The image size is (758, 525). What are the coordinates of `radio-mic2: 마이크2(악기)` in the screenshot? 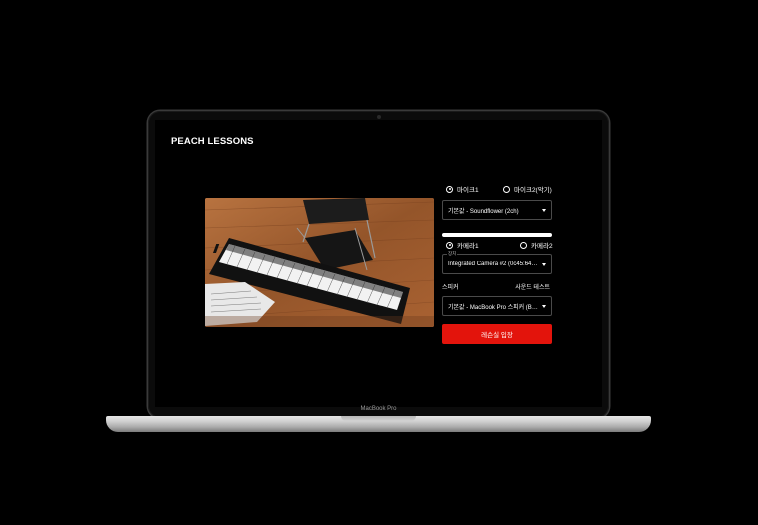 It's located at (527, 189).